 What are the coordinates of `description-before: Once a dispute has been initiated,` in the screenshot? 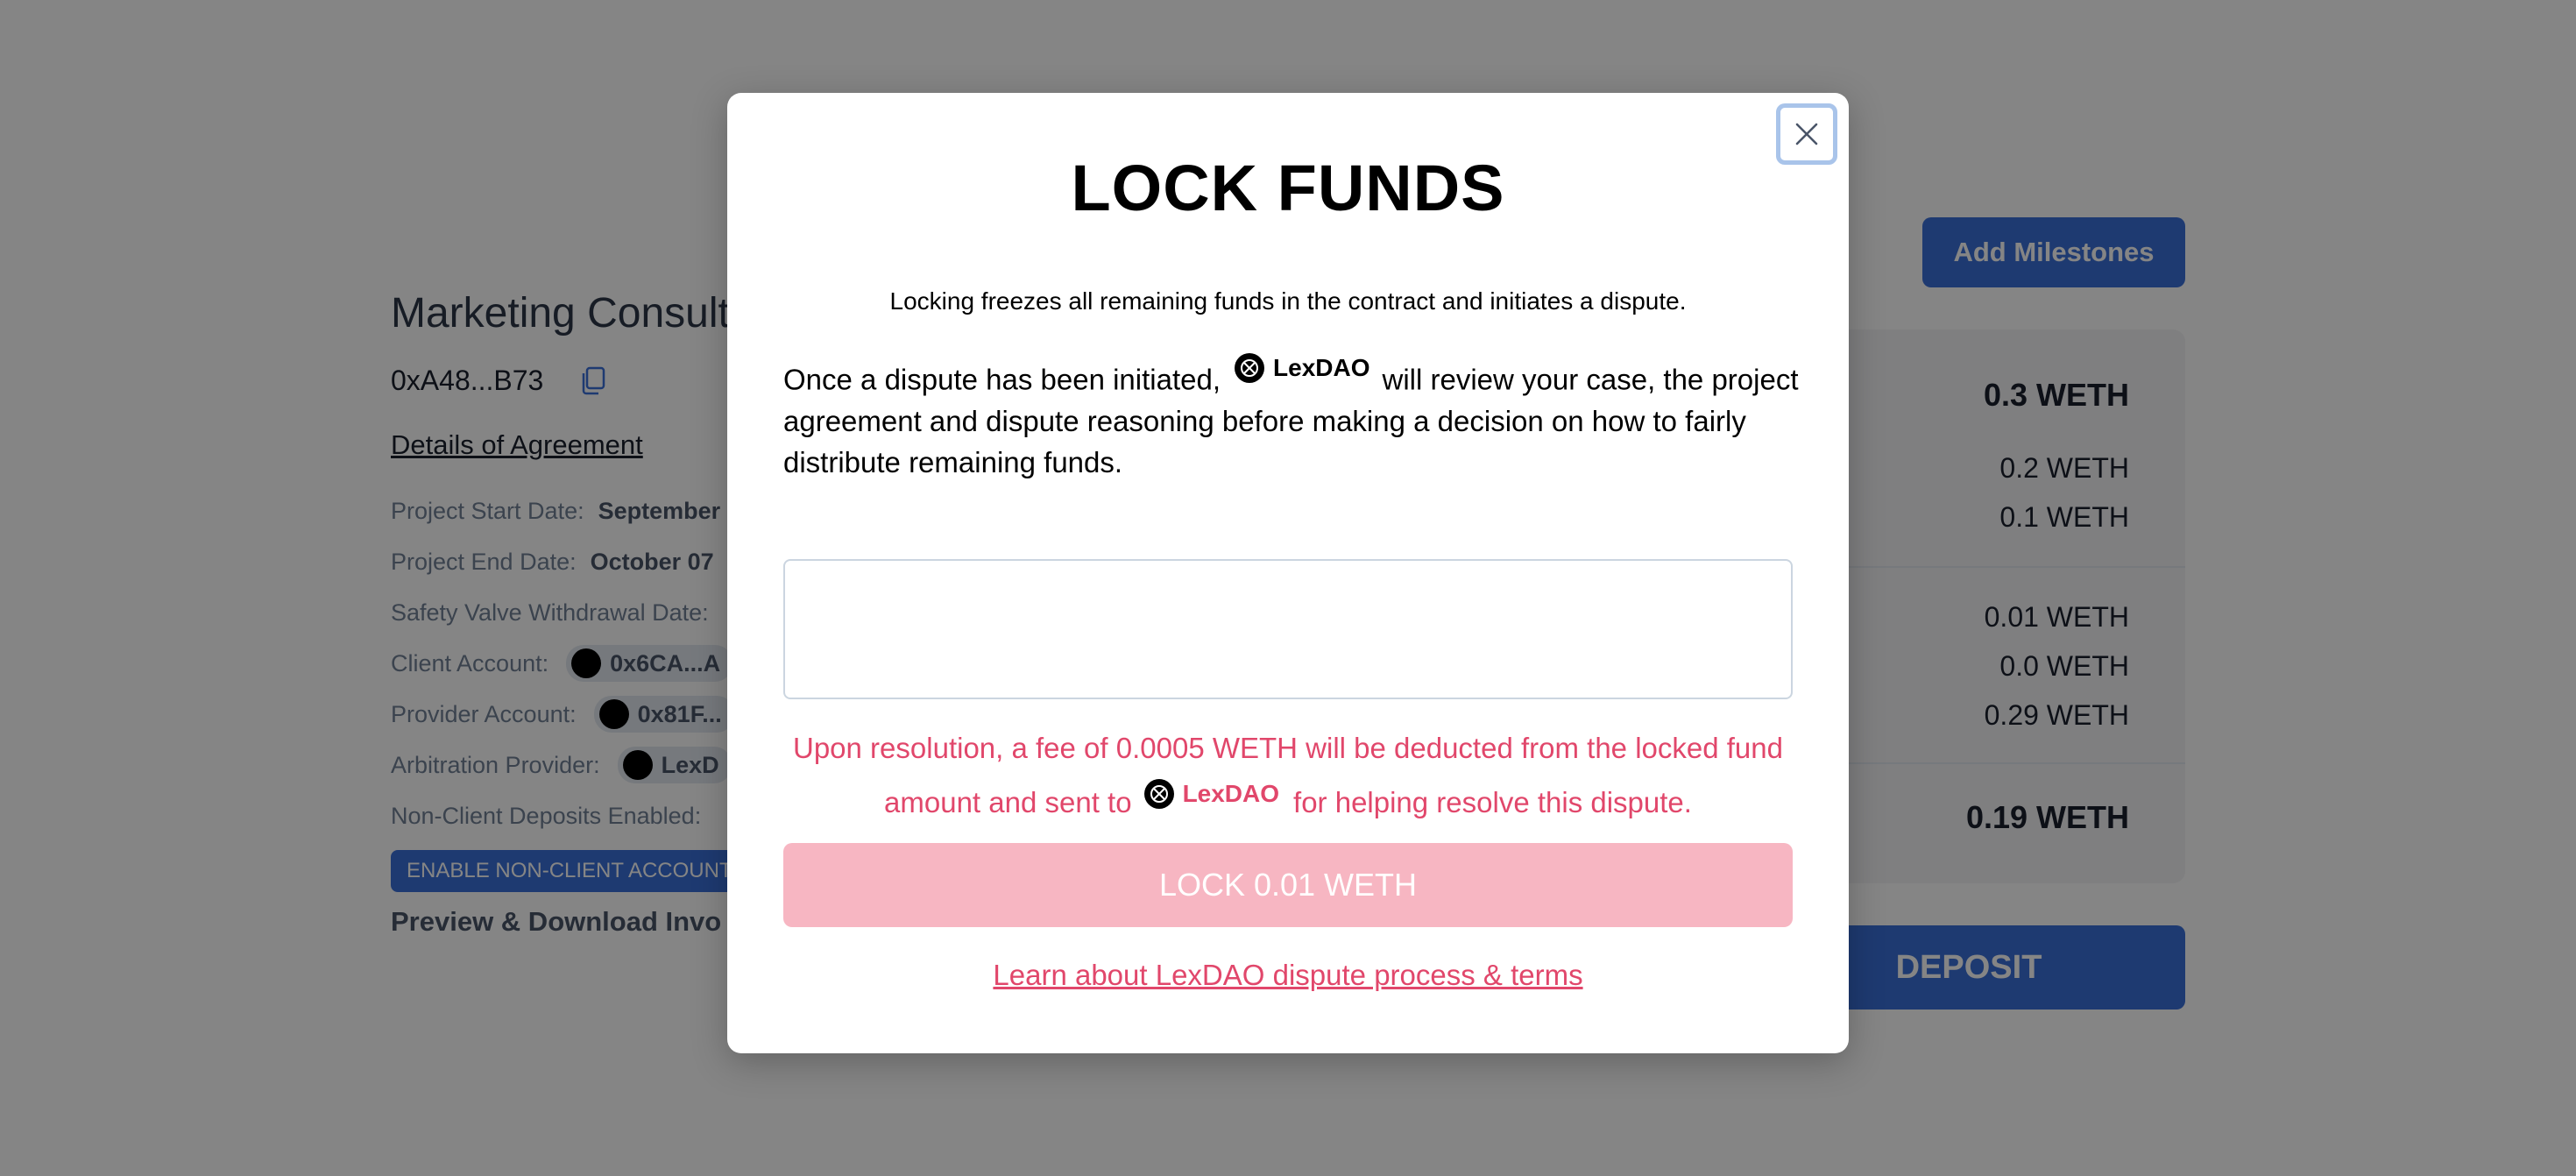 It's located at (1002, 380).